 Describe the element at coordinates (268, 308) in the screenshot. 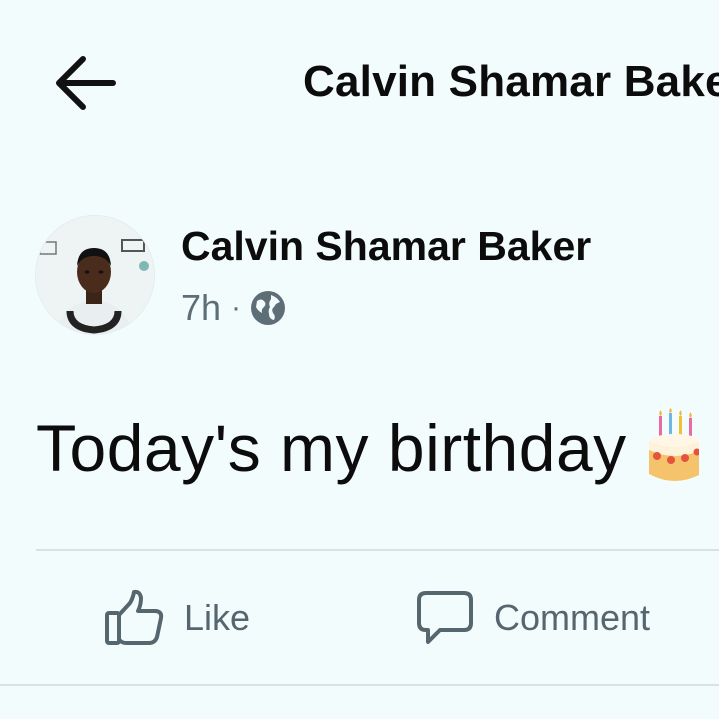

I see `globe-icon` at that location.